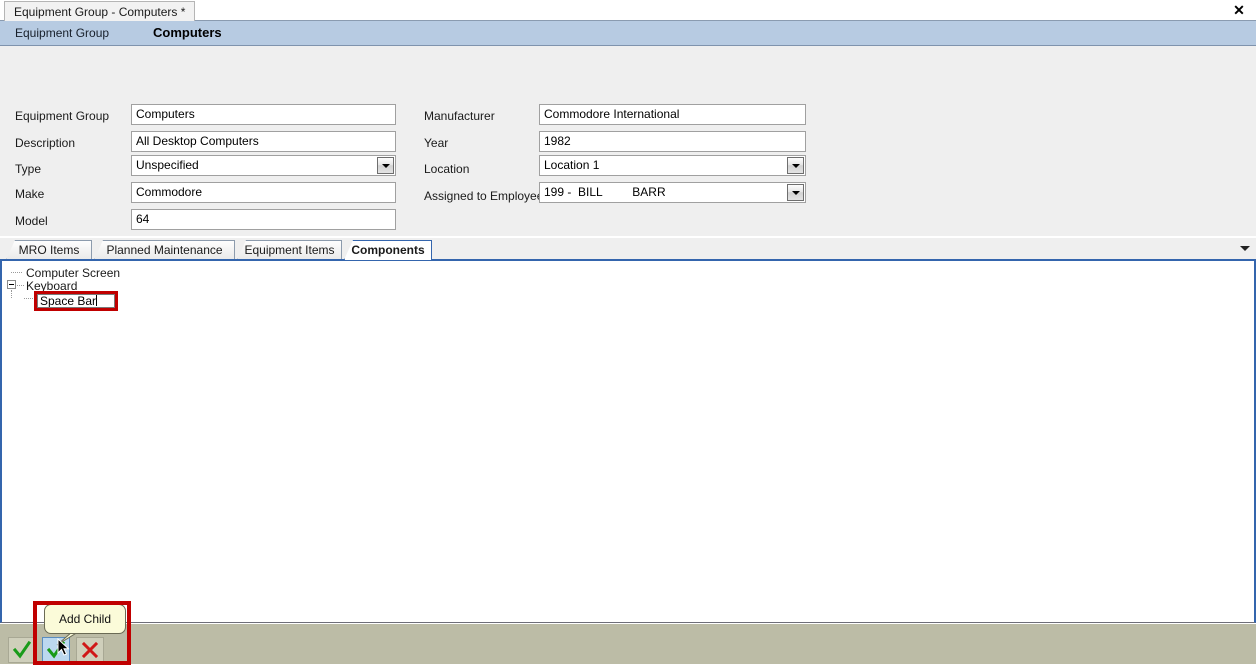 The width and height of the screenshot is (1256, 665). Describe the element at coordinates (672, 141) in the screenshot. I see `input-year: 1982` at that location.